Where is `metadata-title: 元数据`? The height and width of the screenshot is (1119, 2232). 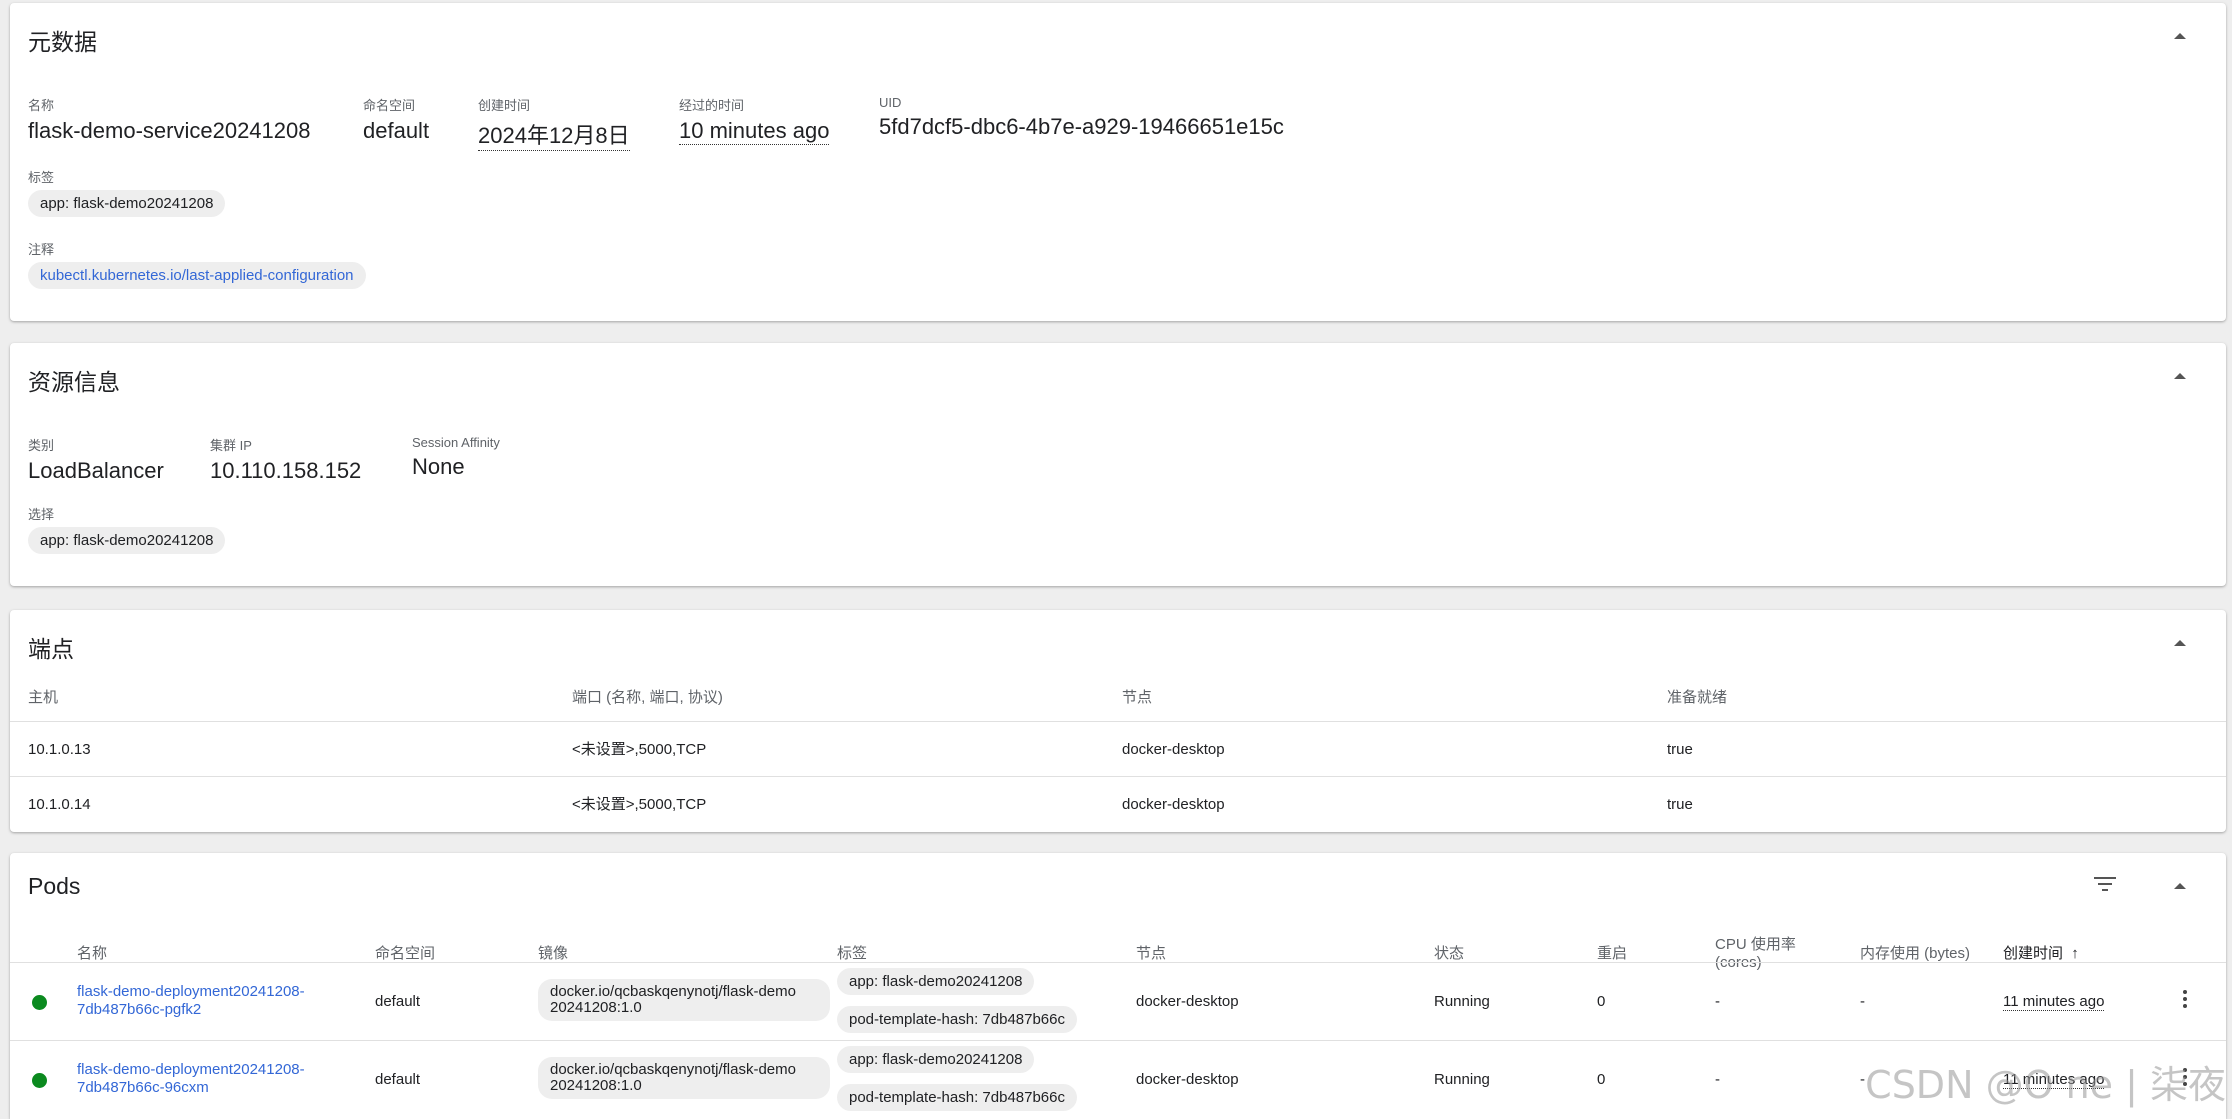 metadata-title: 元数据 is located at coordinates (62, 42).